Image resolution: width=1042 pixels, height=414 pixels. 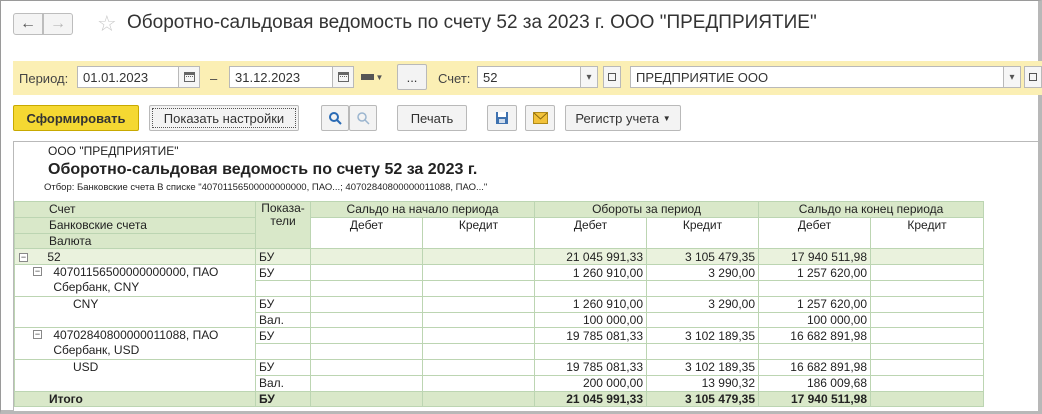 What do you see at coordinates (58, 24) in the screenshot?
I see `forward-button: →` at bounding box center [58, 24].